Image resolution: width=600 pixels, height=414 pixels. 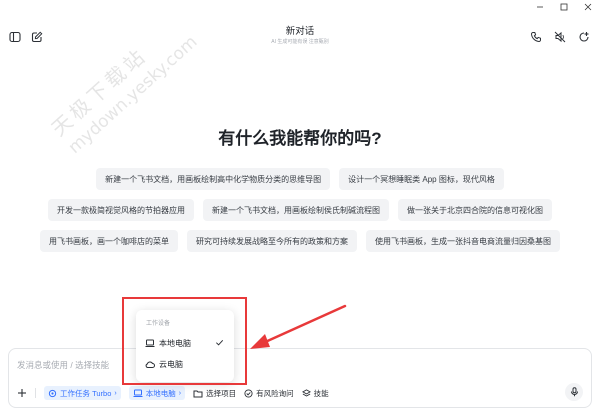 I want to click on suggestion-chip: 用飞书画板，画一个咖啡店的菜单, so click(x=109, y=241).